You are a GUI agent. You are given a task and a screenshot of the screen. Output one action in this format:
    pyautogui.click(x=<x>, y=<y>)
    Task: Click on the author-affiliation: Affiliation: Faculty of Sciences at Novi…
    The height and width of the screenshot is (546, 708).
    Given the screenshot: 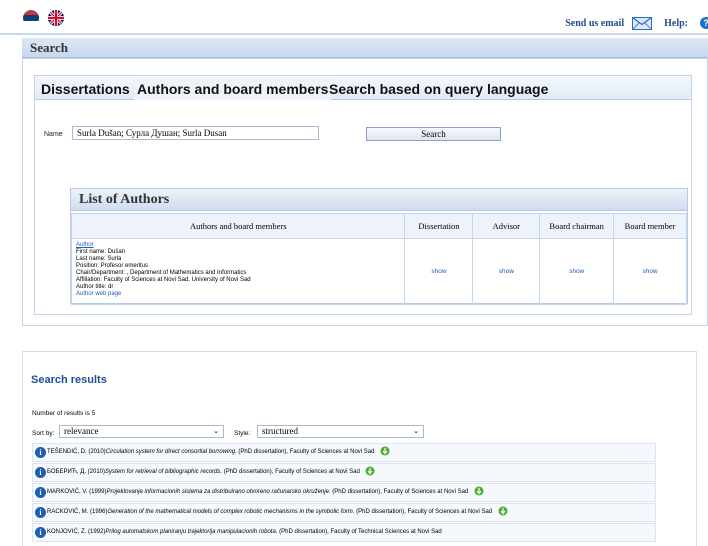 What is the action you would take?
    pyautogui.click(x=163, y=280)
    